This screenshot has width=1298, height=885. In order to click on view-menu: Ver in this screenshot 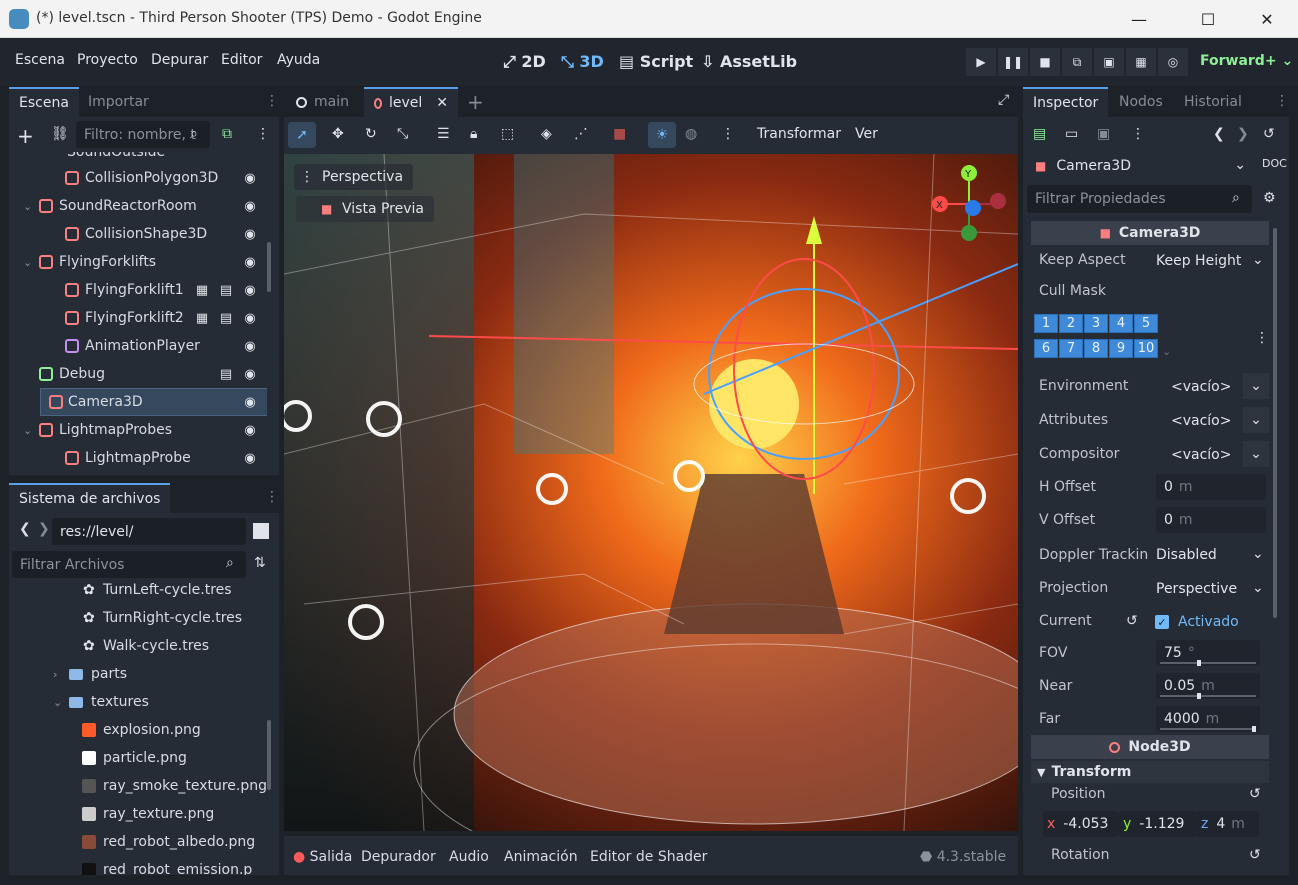, I will do `click(866, 134)`.